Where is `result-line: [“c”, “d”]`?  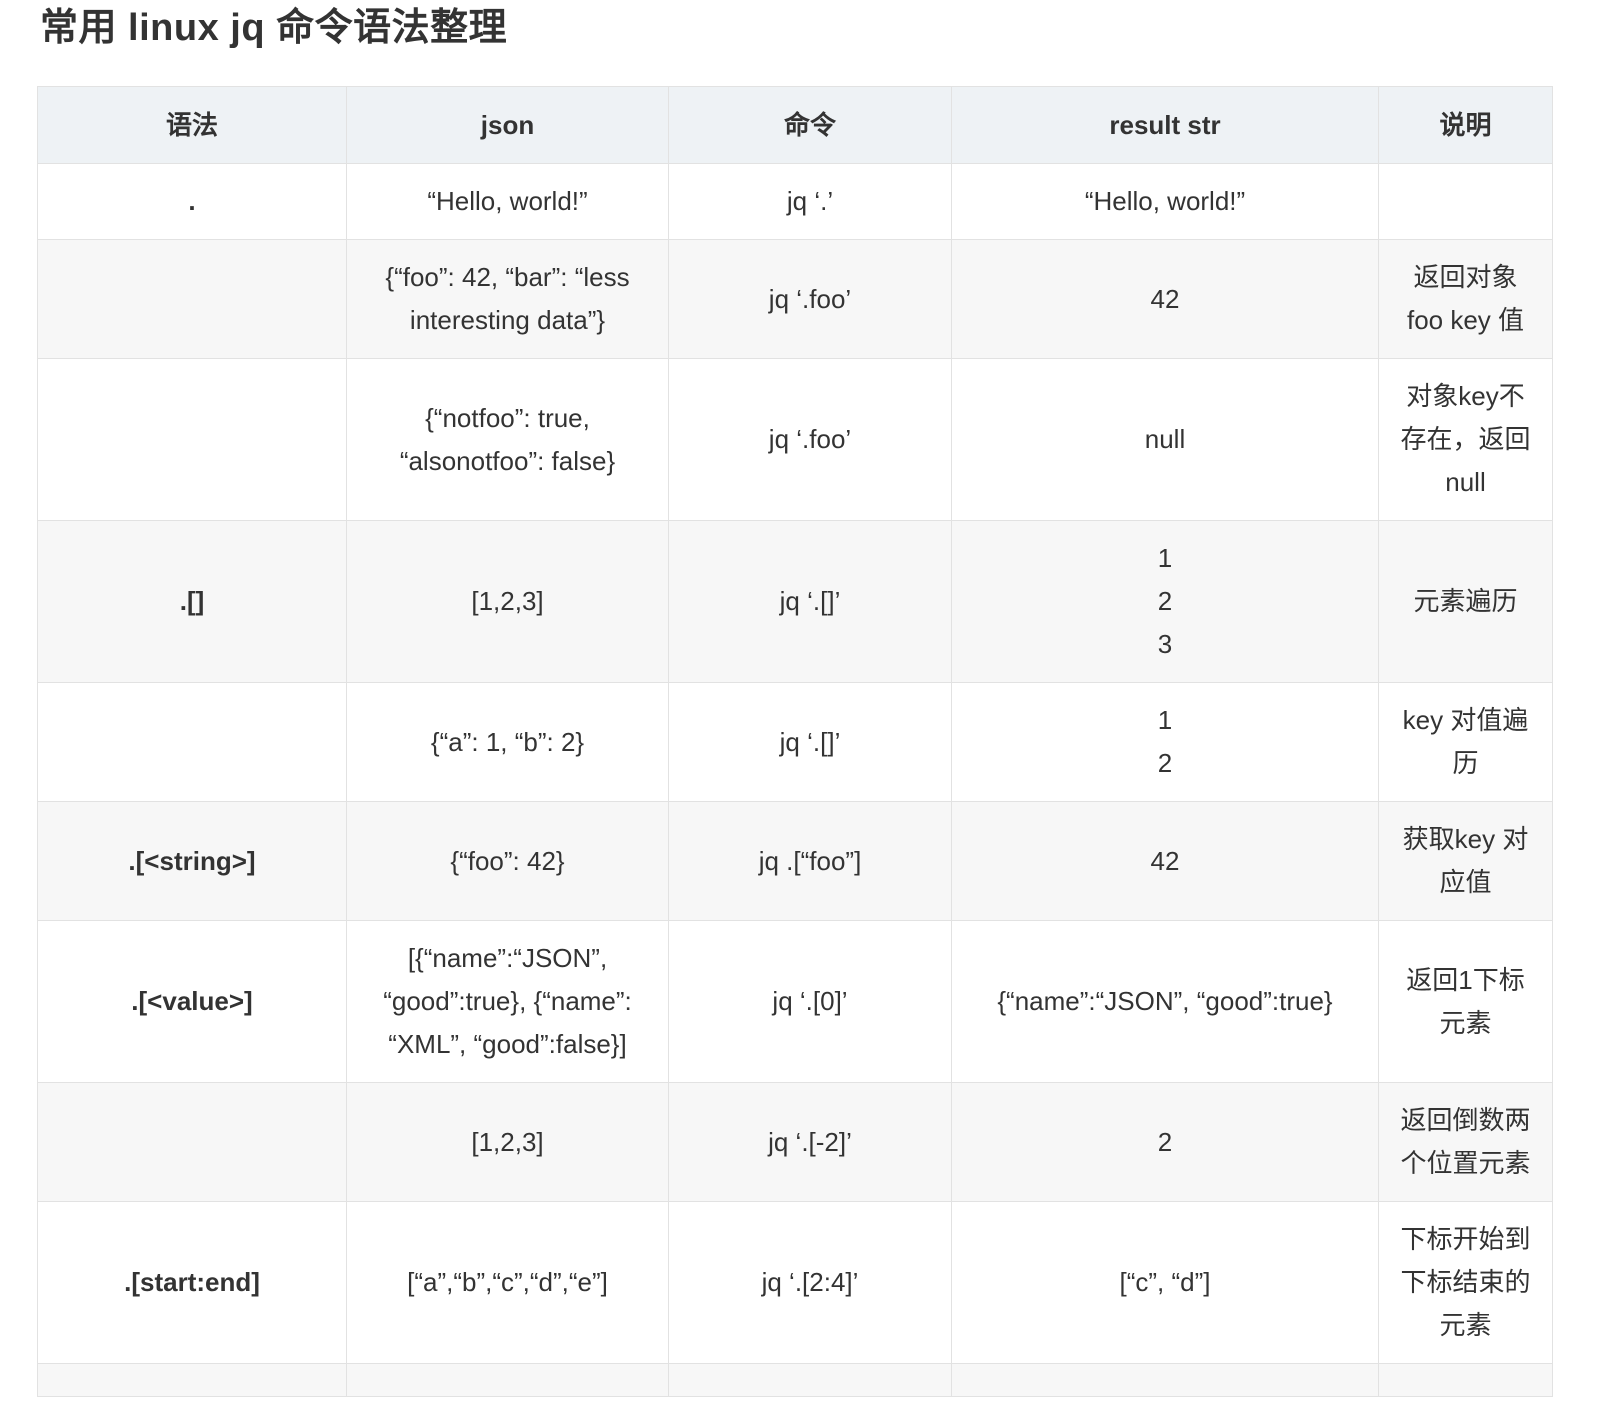
result-line: [“c”, “d”] is located at coordinates (1165, 1282).